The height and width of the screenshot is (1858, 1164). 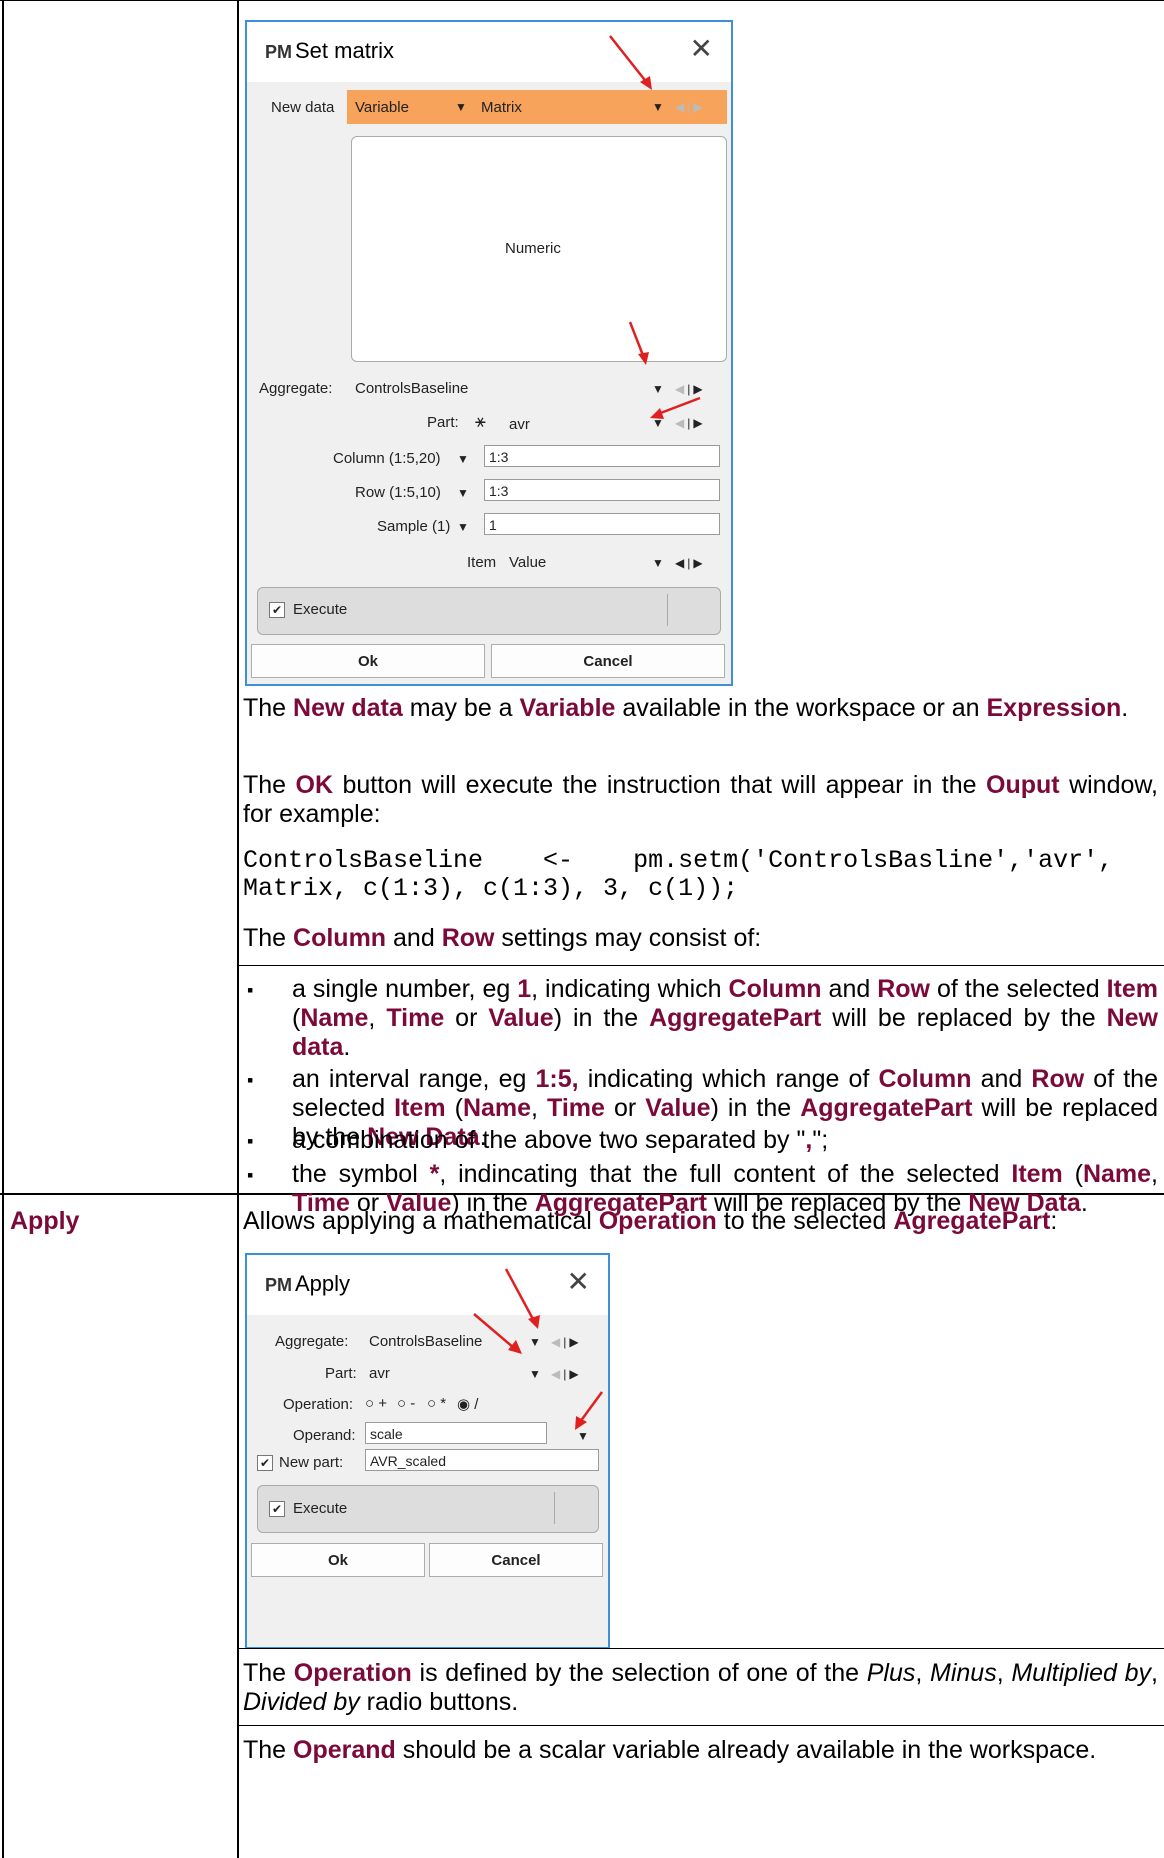 I want to click on sample-label: Sample (1), so click(x=414, y=526).